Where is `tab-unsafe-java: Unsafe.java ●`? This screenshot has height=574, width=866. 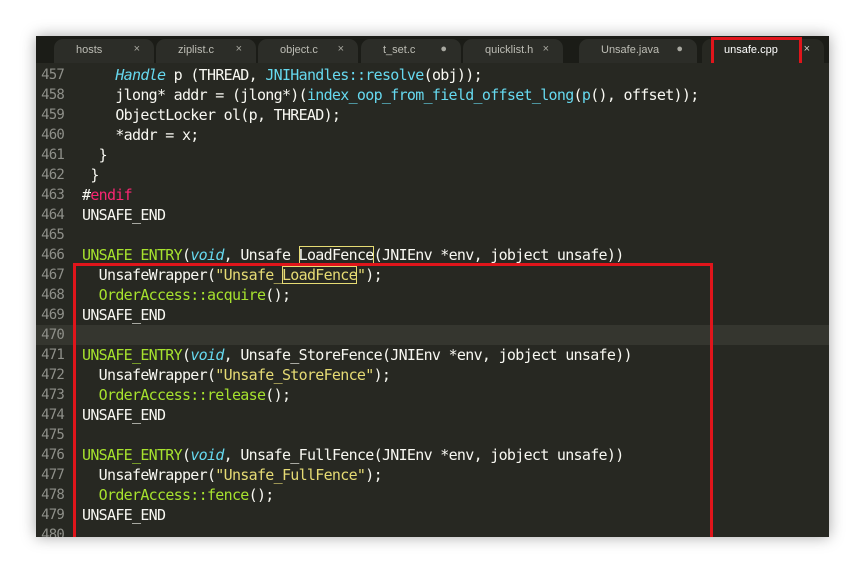 tab-unsafe-java: Unsafe.java ● is located at coordinates (638, 51).